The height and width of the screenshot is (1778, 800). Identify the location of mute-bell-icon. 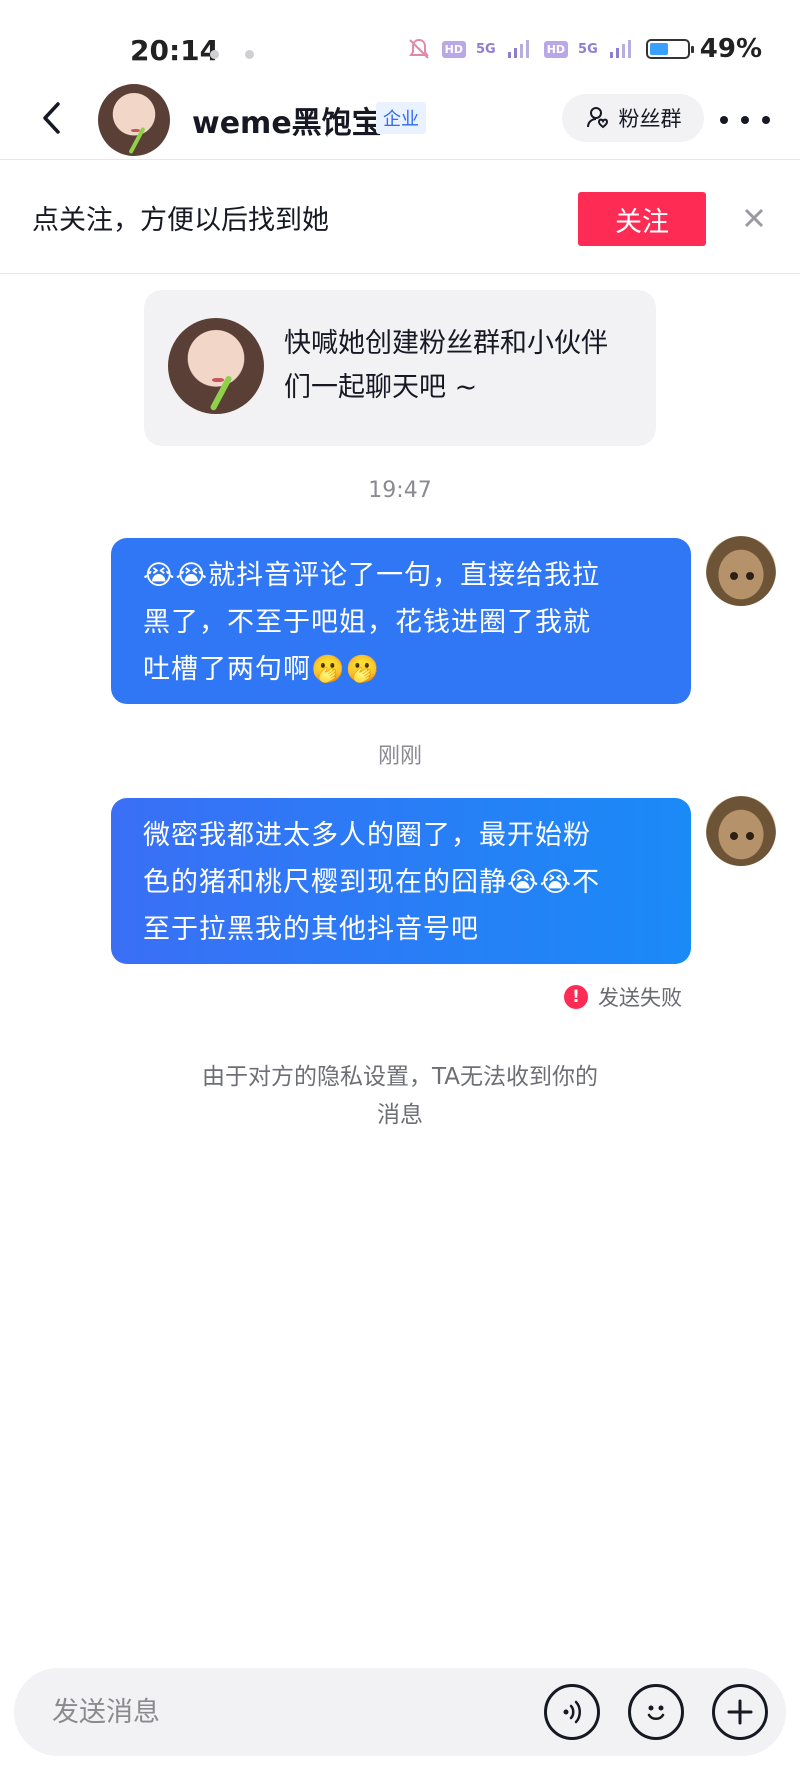
(418, 48).